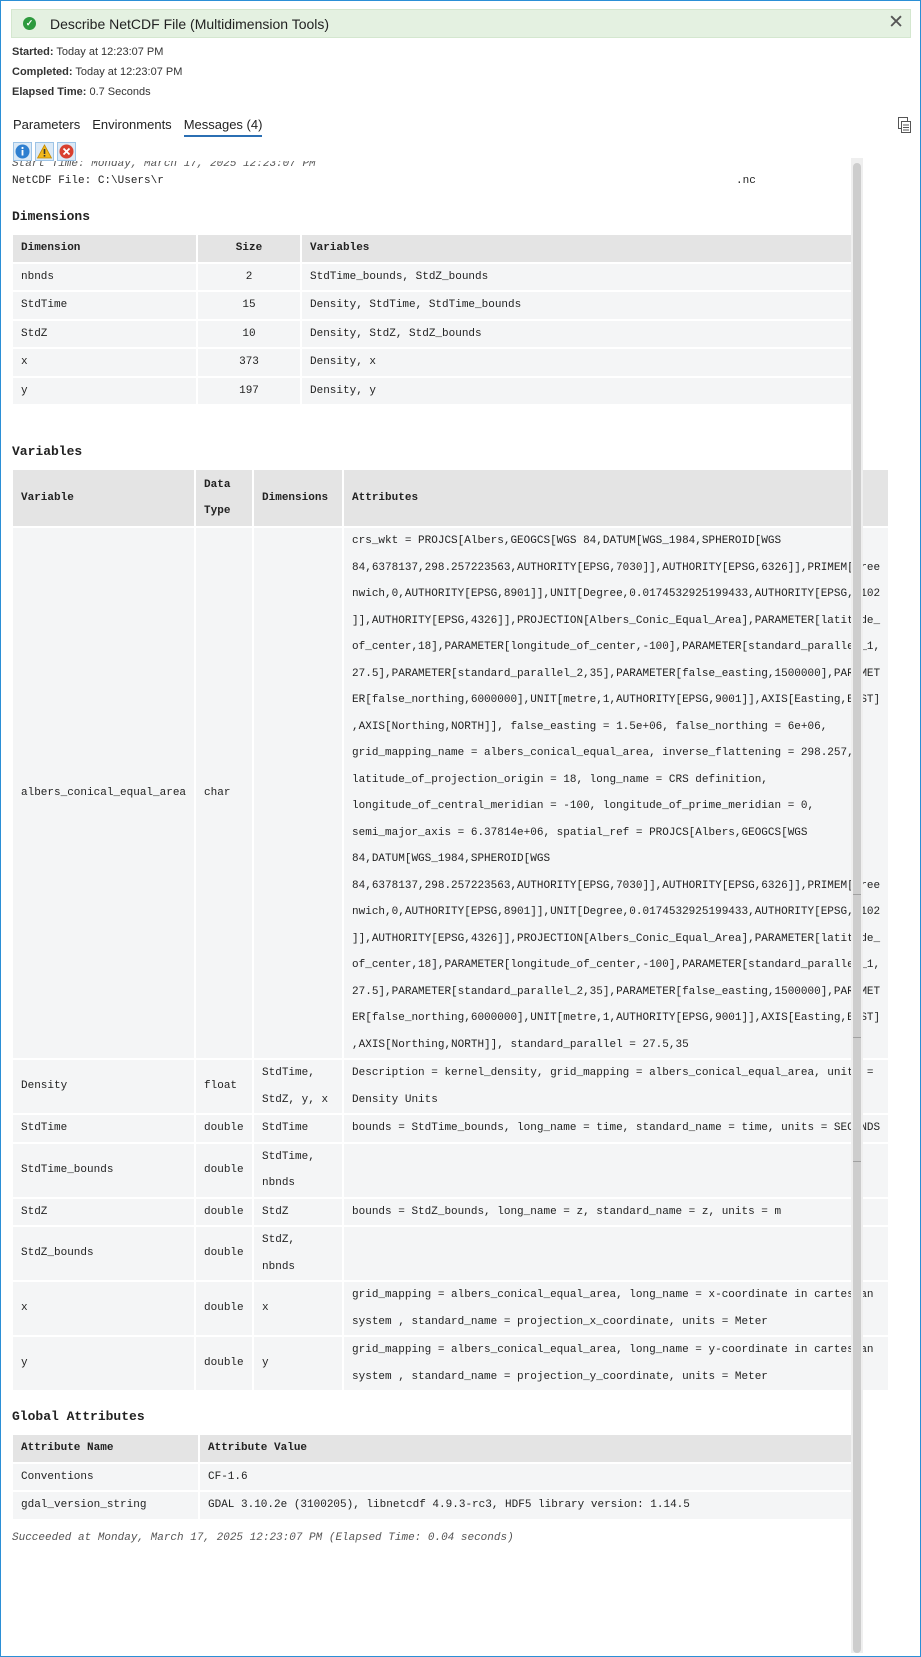 Image resolution: width=921 pixels, height=1657 pixels. Describe the element at coordinates (105, 1211) in the screenshot. I see `variable-cell: StdZ` at that location.